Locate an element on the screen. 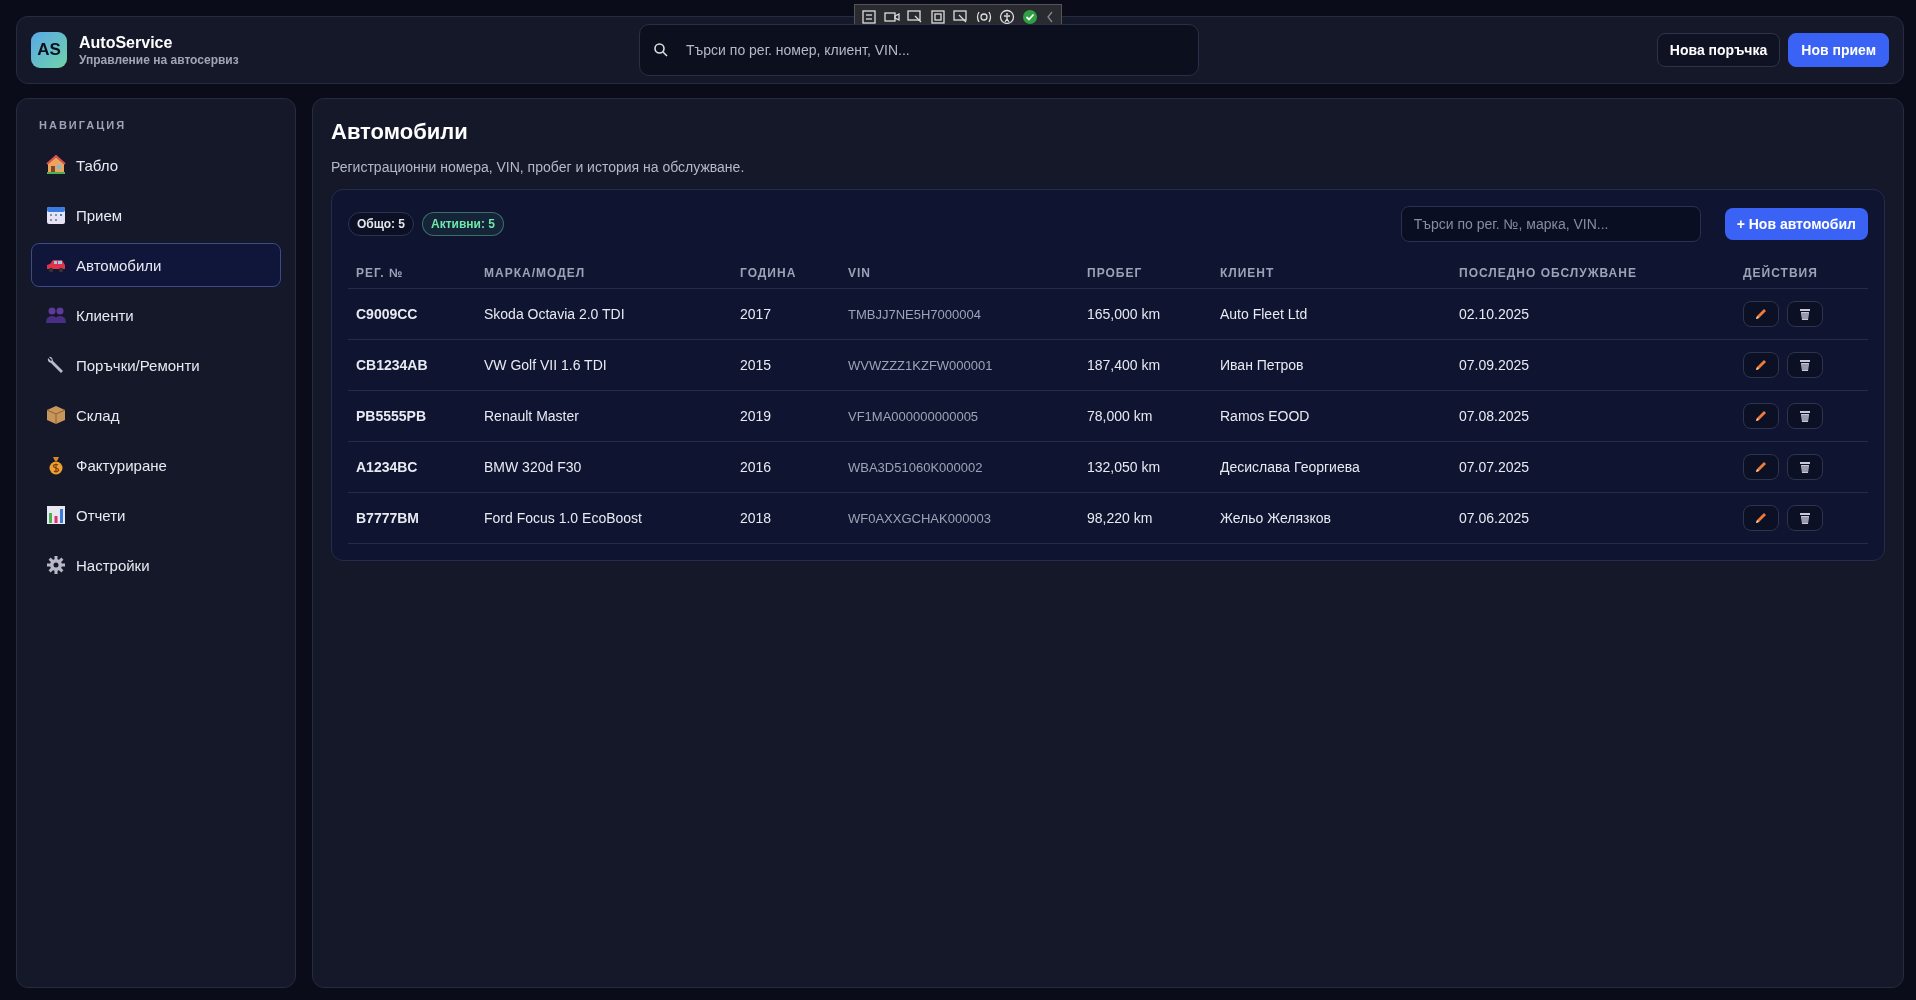  table-cell: VW Golf VII 1.6 TDI is located at coordinates (604, 365).